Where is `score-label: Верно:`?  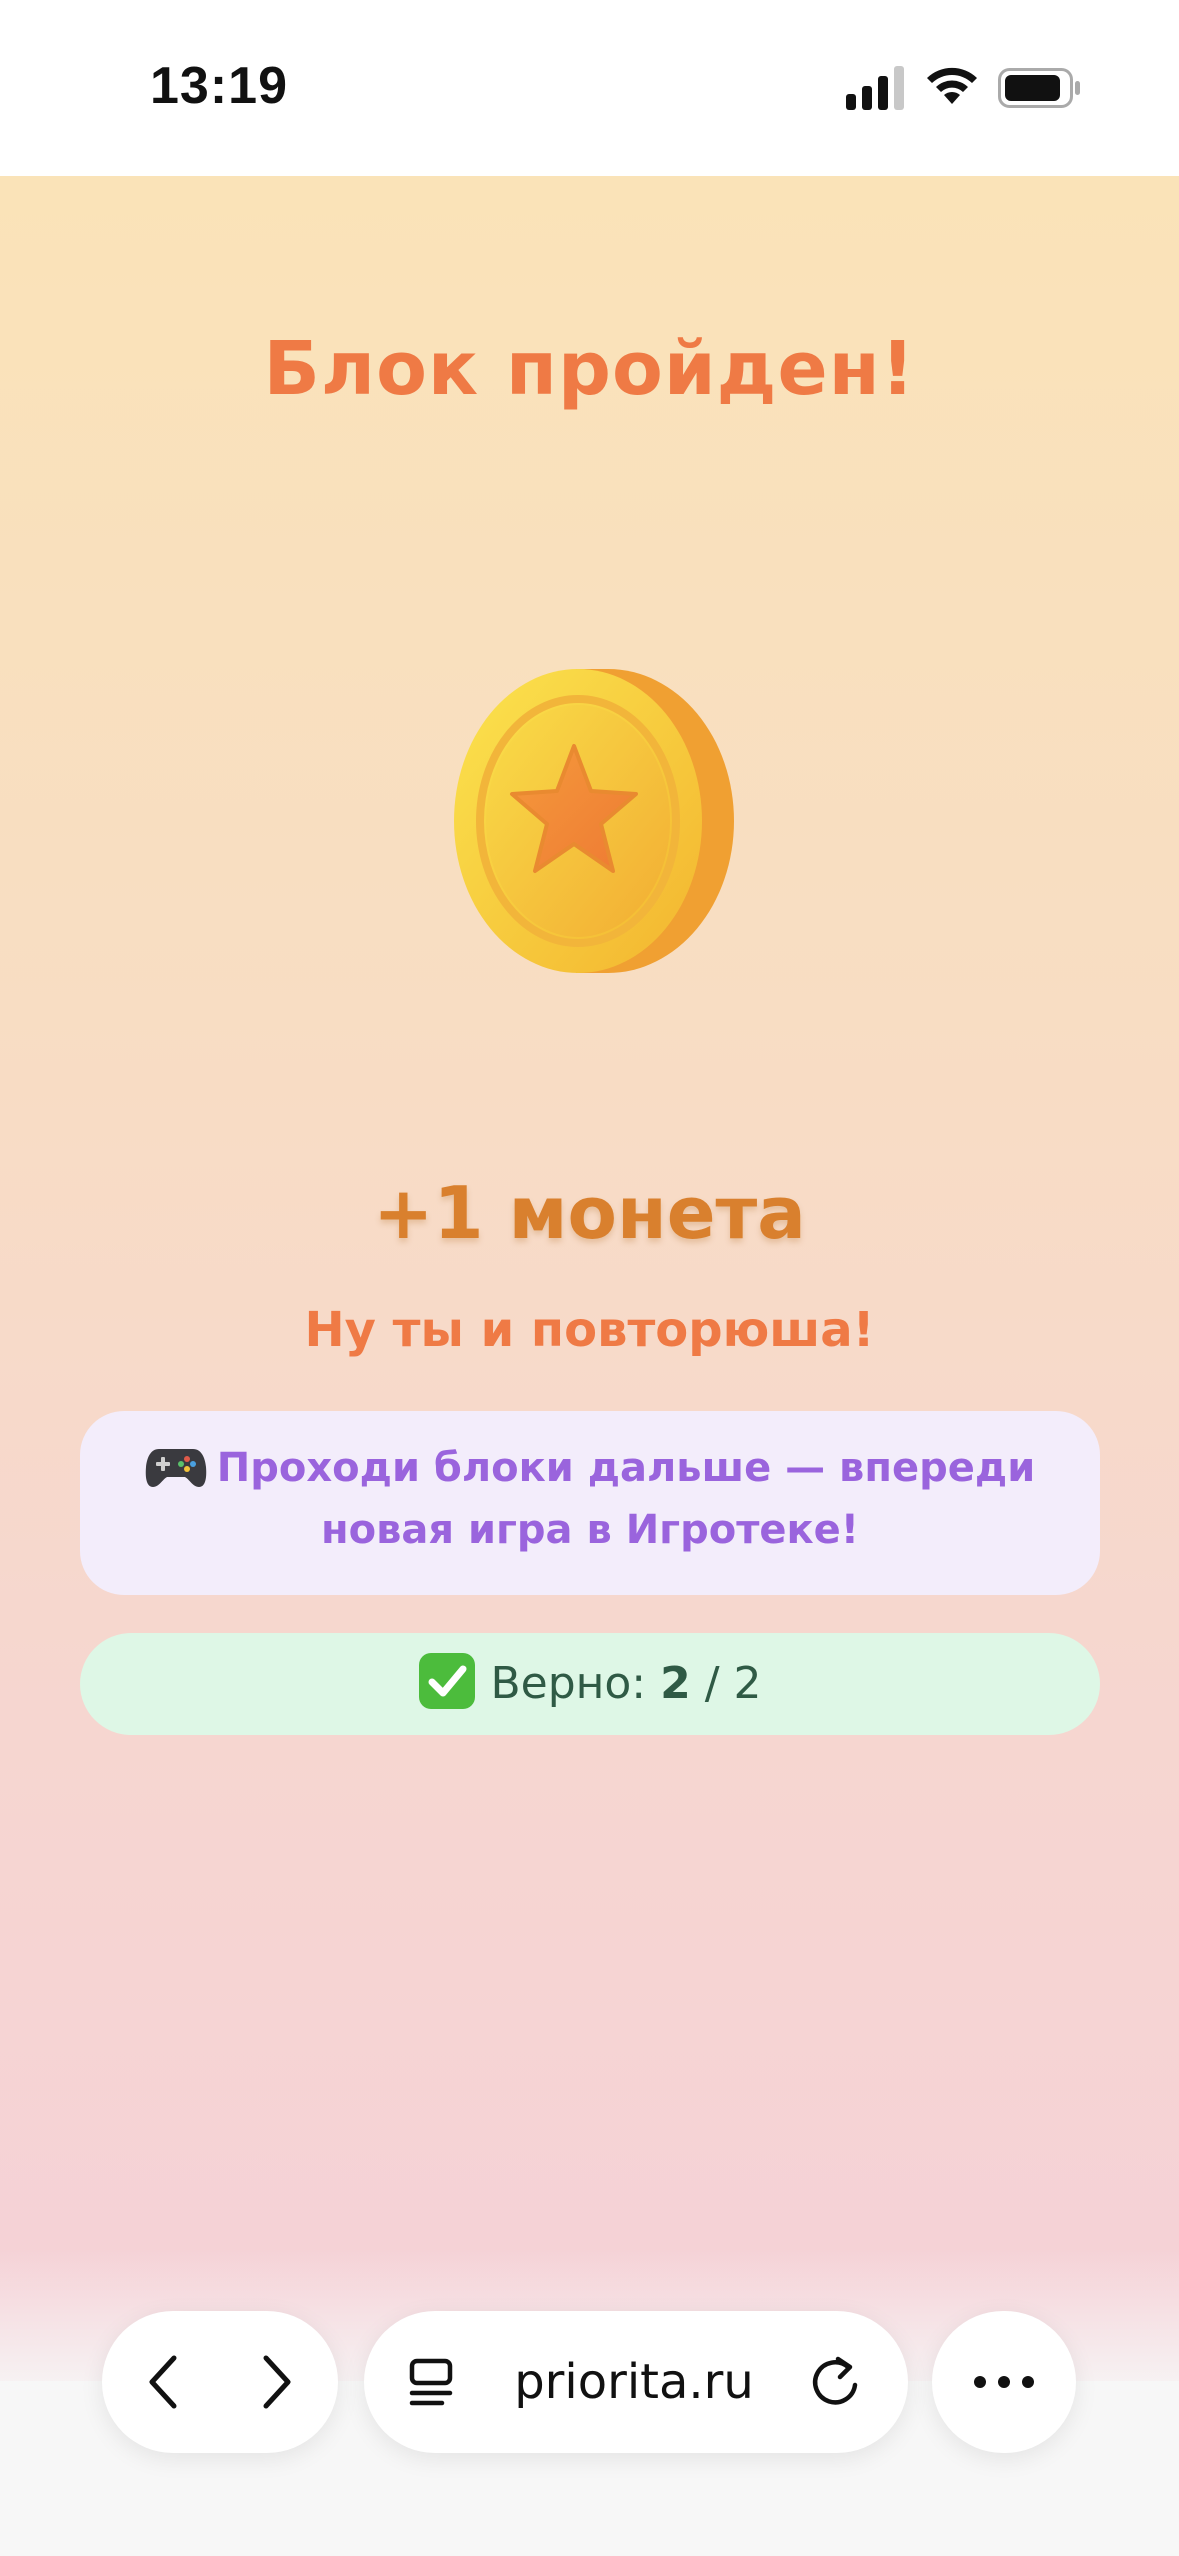
score-label: Верно: is located at coordinates (575, 1683).